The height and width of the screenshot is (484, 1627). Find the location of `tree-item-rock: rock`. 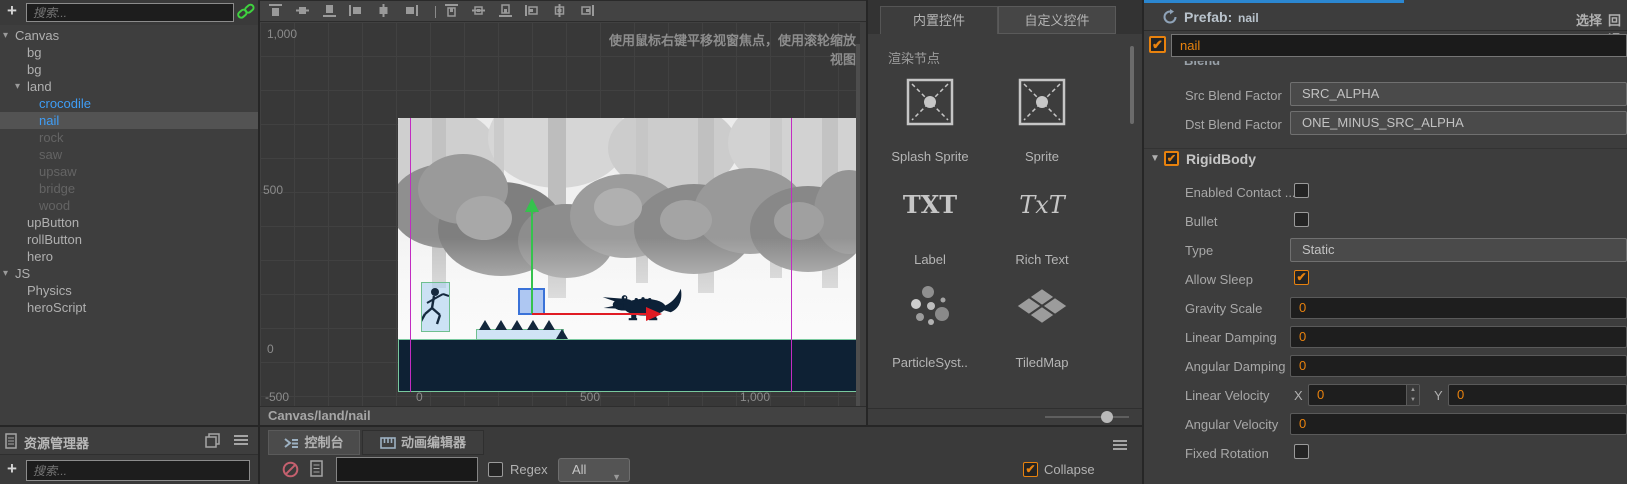

tree-item-rock: rock is located at coordinates (129, 137).